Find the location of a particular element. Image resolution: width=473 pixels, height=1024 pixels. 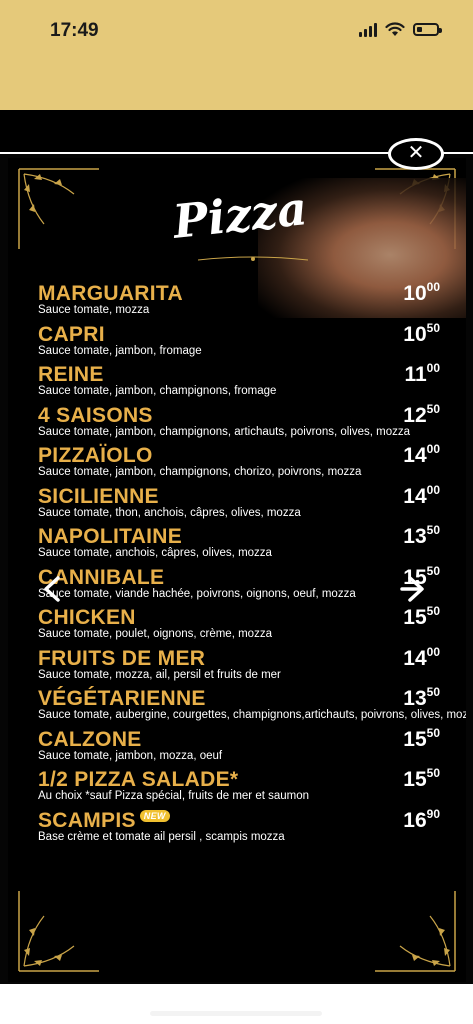

bottom-safe-area is located at coordinates (236, 1004).